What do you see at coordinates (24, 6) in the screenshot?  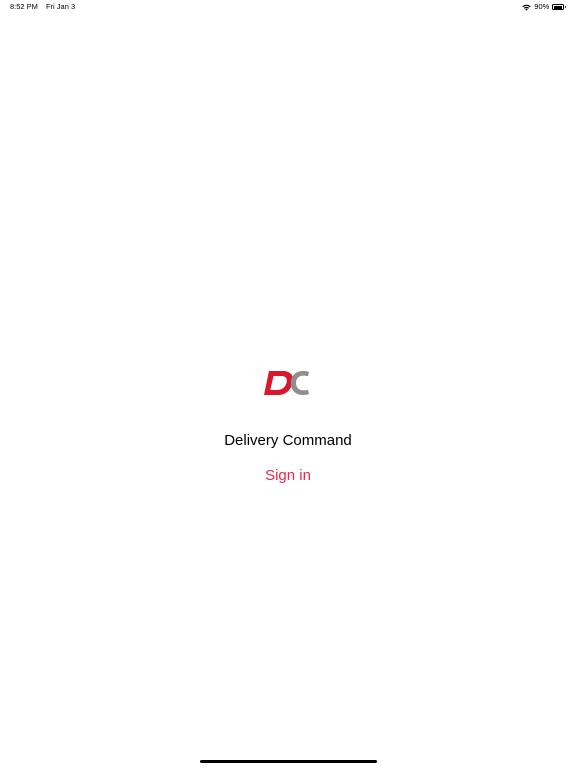 I see `status-time: 8:52 PM` at bounding box center [24, 6].